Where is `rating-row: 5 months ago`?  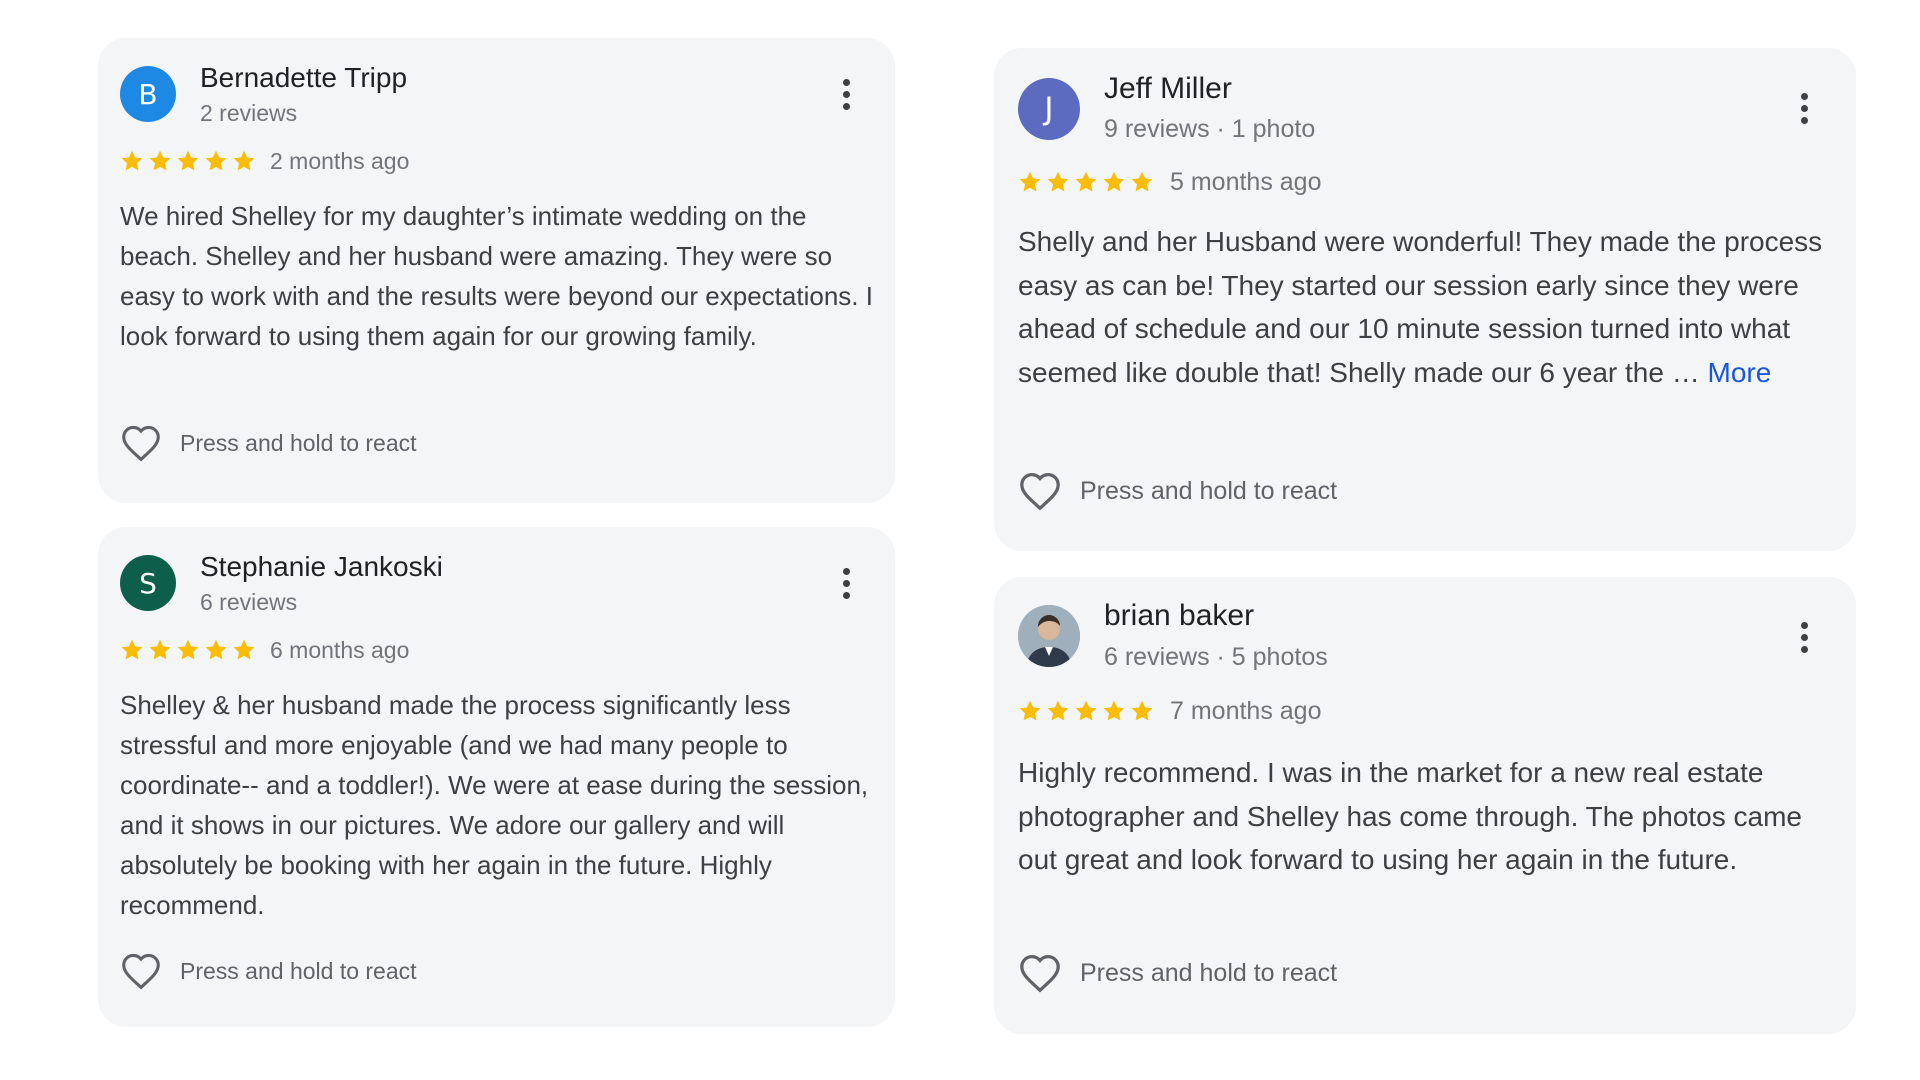
rating-row: 5 months ago is located at coordinates (1170, 182).